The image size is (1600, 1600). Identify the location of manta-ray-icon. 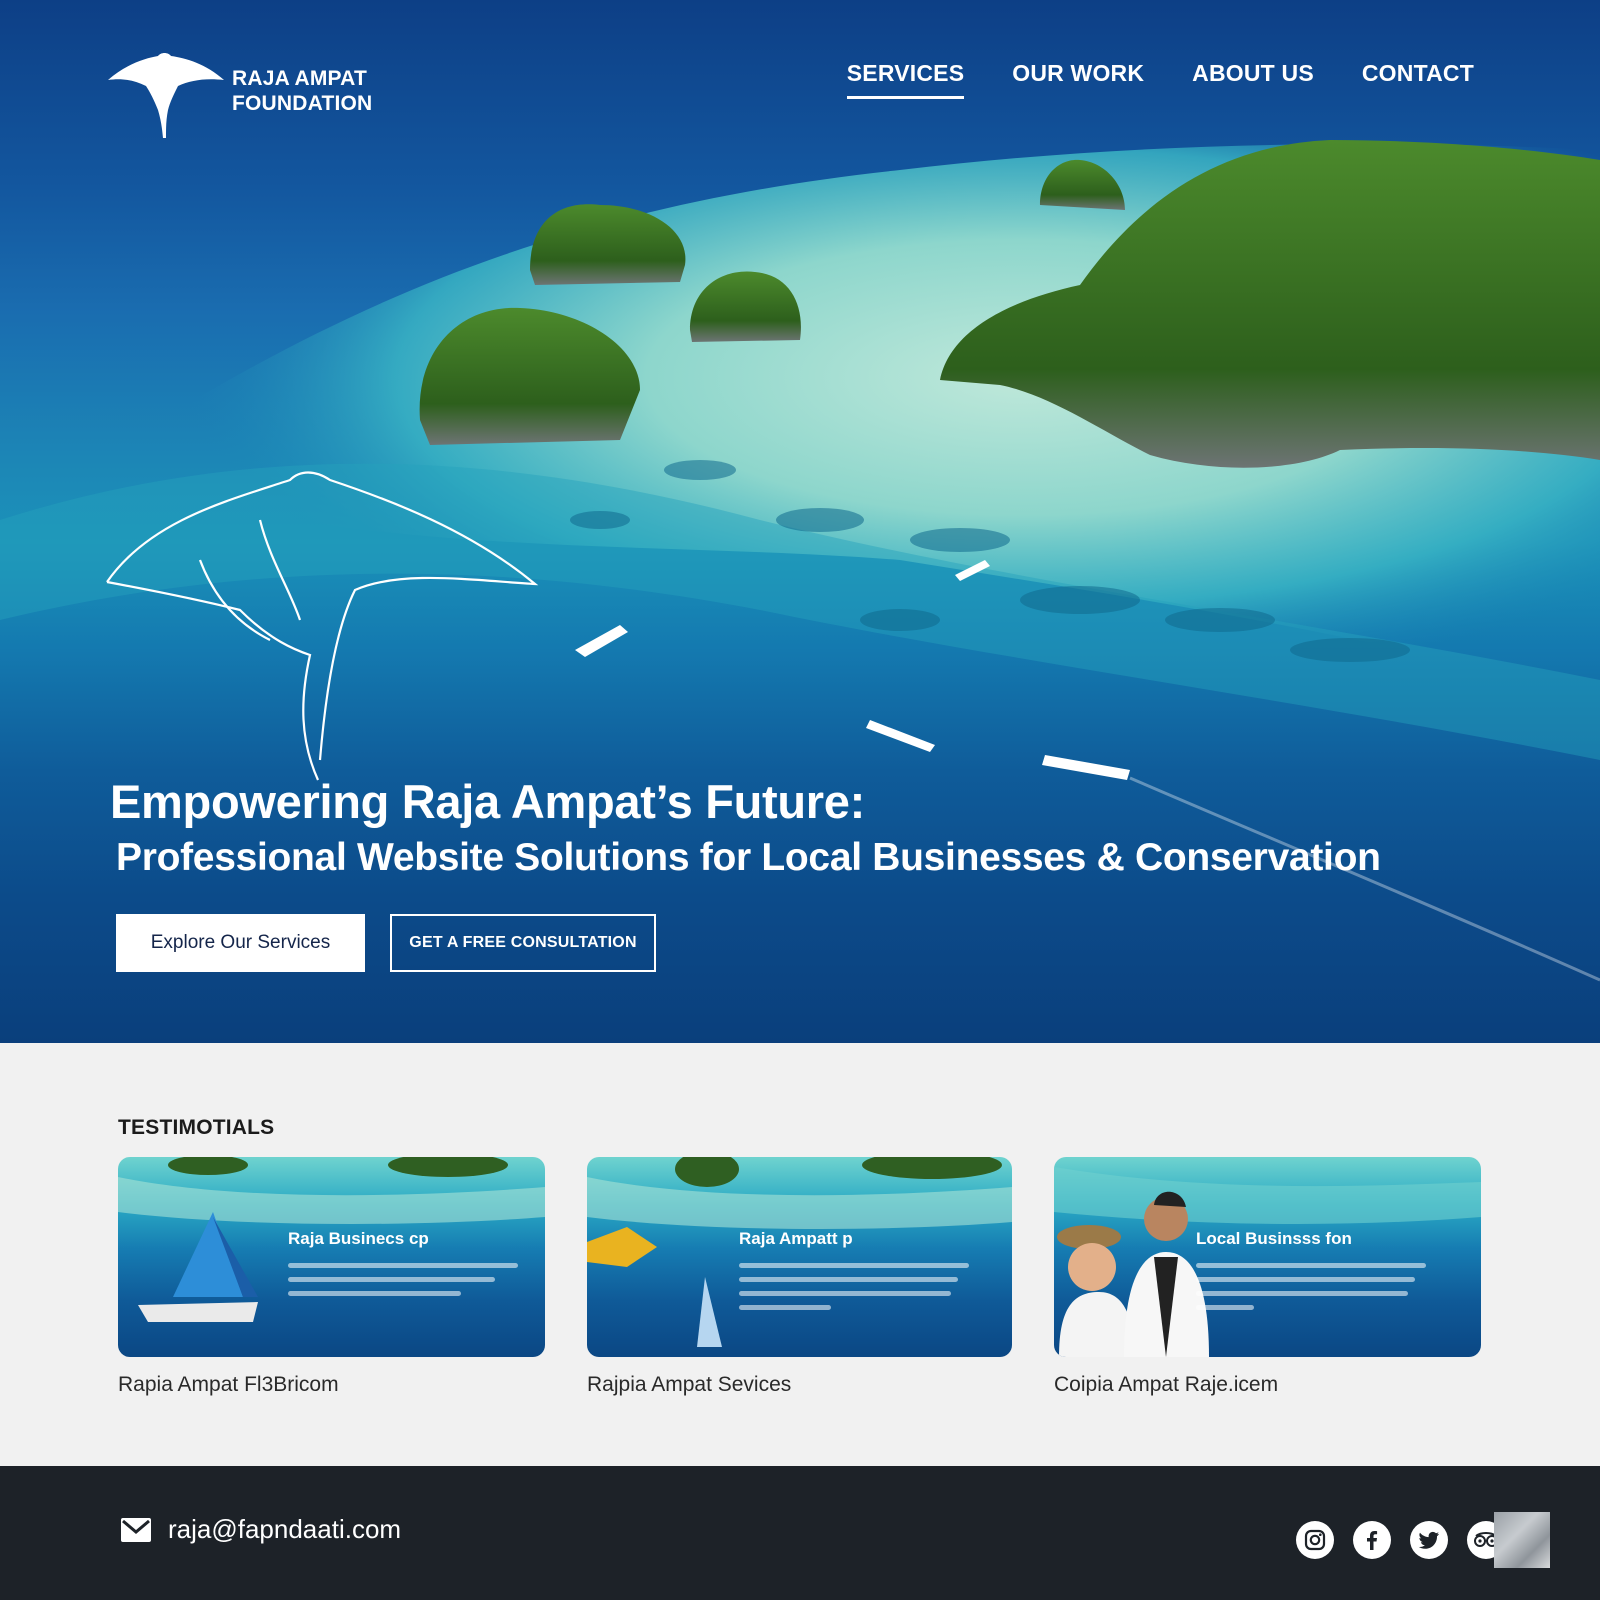
(166, 95).